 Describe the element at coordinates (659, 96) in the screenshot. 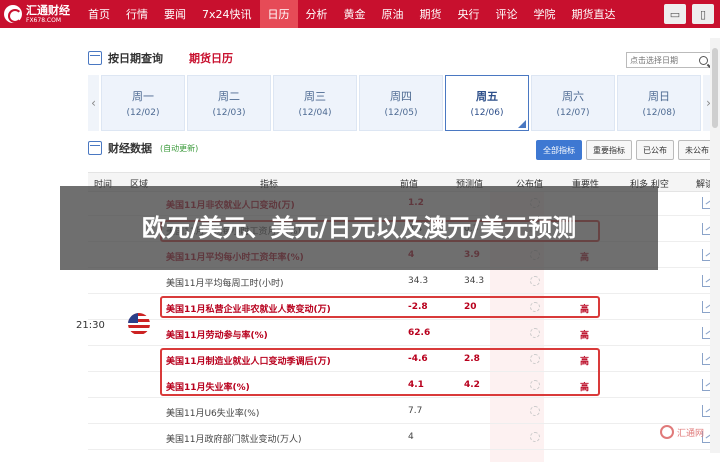

I see `day-name: 周日` at that location.